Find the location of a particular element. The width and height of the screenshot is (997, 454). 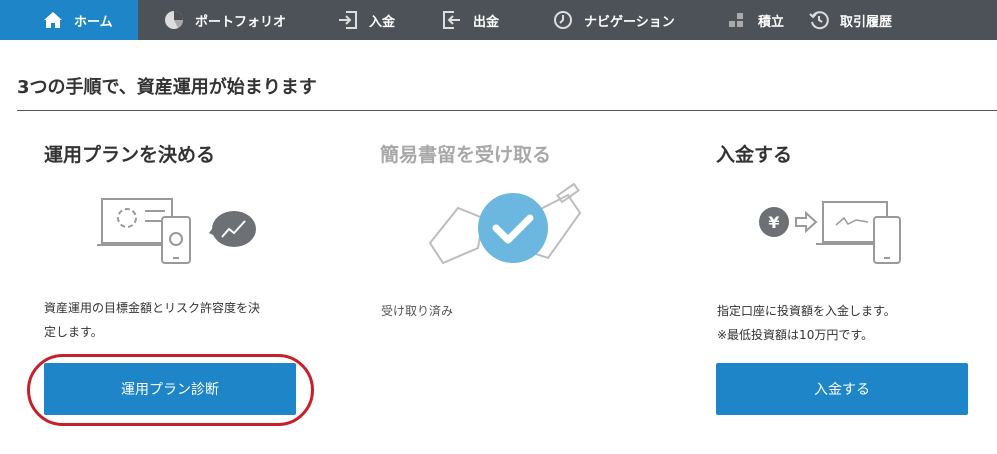

page-title: 3つの手順で、資産運用が始まります is located at coordinates (167, 87).